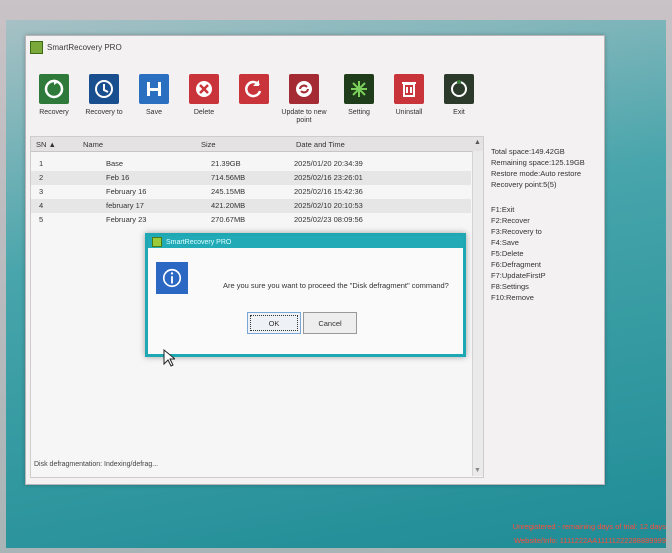 This screenshot has width=672, height=553. What do you see at coordinates (505, 242) in the screenshot?
I see `shortcut-item: F4:Save` at bounding box center [505, 242].